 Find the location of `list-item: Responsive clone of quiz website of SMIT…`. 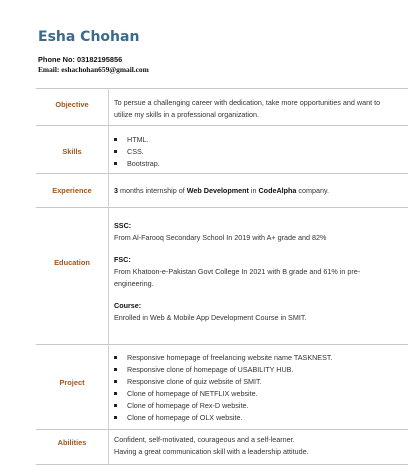

list-item: Responsive clone of quiz website of SMIT… is located at coordinates (254, 382).